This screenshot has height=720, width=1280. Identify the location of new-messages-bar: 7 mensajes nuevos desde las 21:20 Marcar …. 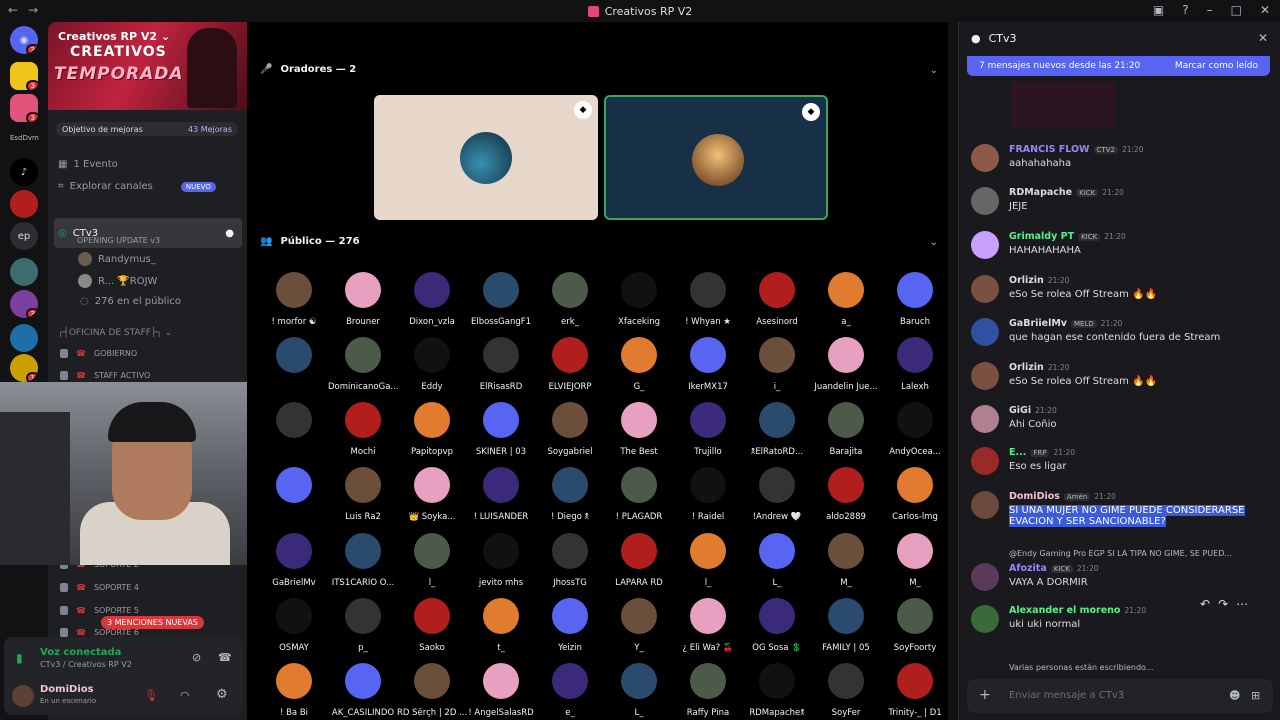
(1118, 66).